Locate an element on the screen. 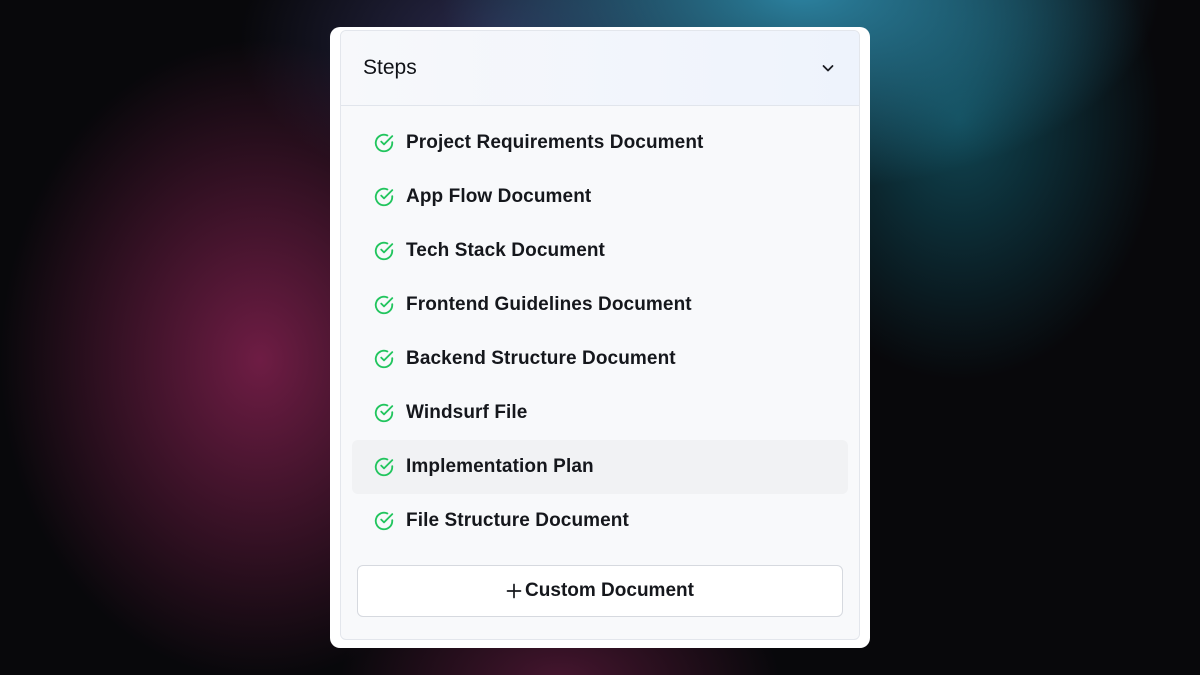 This screenshot has height=675, width=1200. panel-title: Steps is located at coordinates (390, 67).